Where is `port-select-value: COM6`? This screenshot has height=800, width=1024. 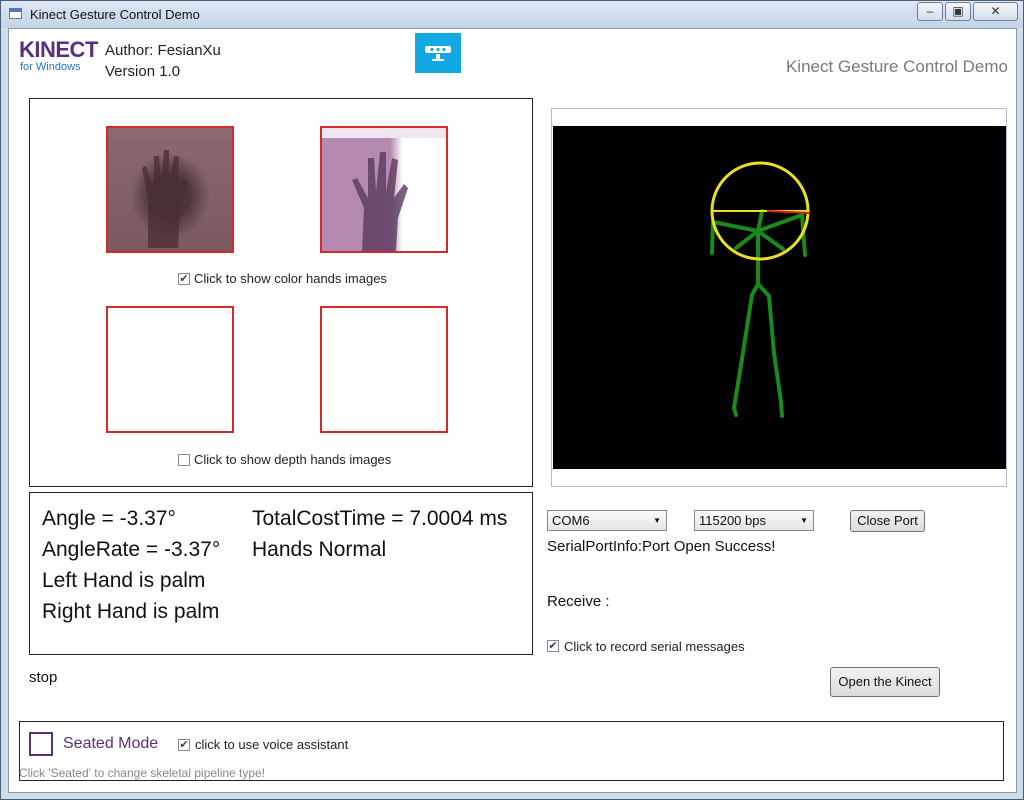 port-select-value: COM6 is located at coordinates (571, 520).